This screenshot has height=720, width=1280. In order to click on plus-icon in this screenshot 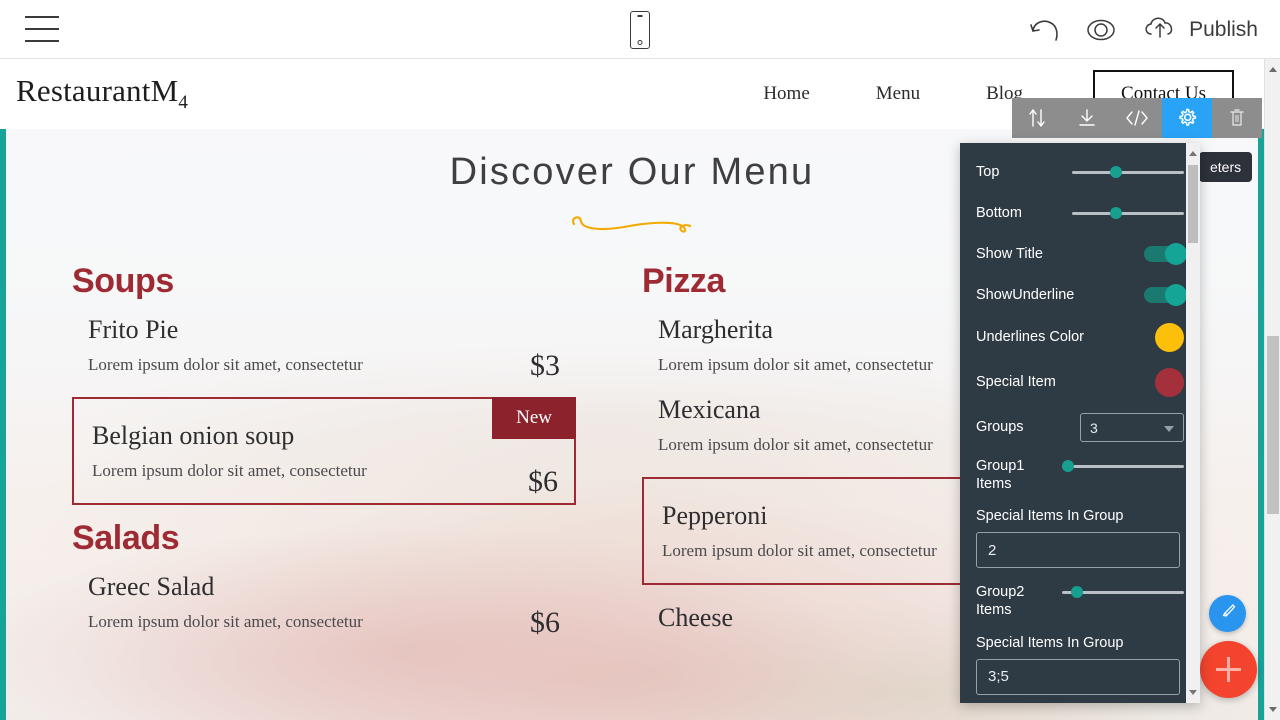, I will do `click(1228, 669)`.